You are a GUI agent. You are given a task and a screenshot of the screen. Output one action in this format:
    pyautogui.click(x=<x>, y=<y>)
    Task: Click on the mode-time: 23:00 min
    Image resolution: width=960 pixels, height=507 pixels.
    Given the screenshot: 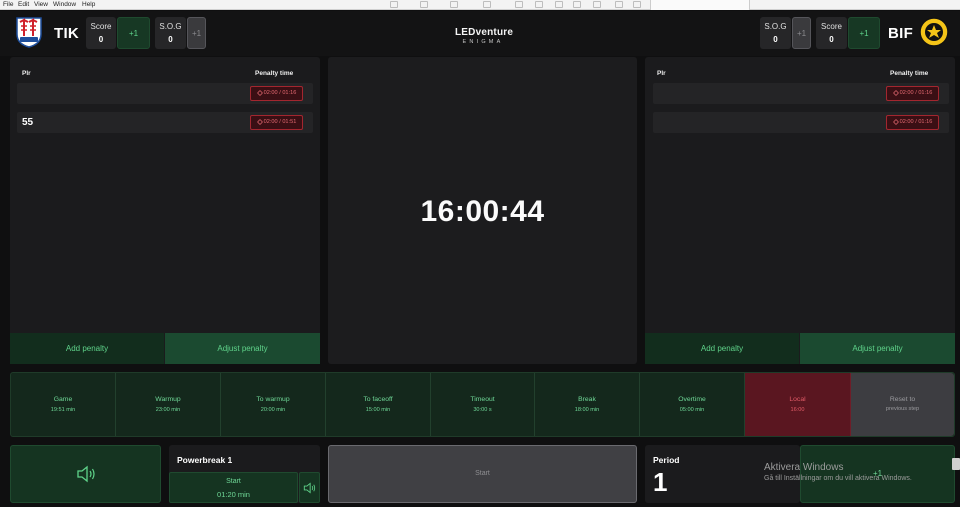 What is the action you would take?
    pyautogui.click(x=168, y=410)
    